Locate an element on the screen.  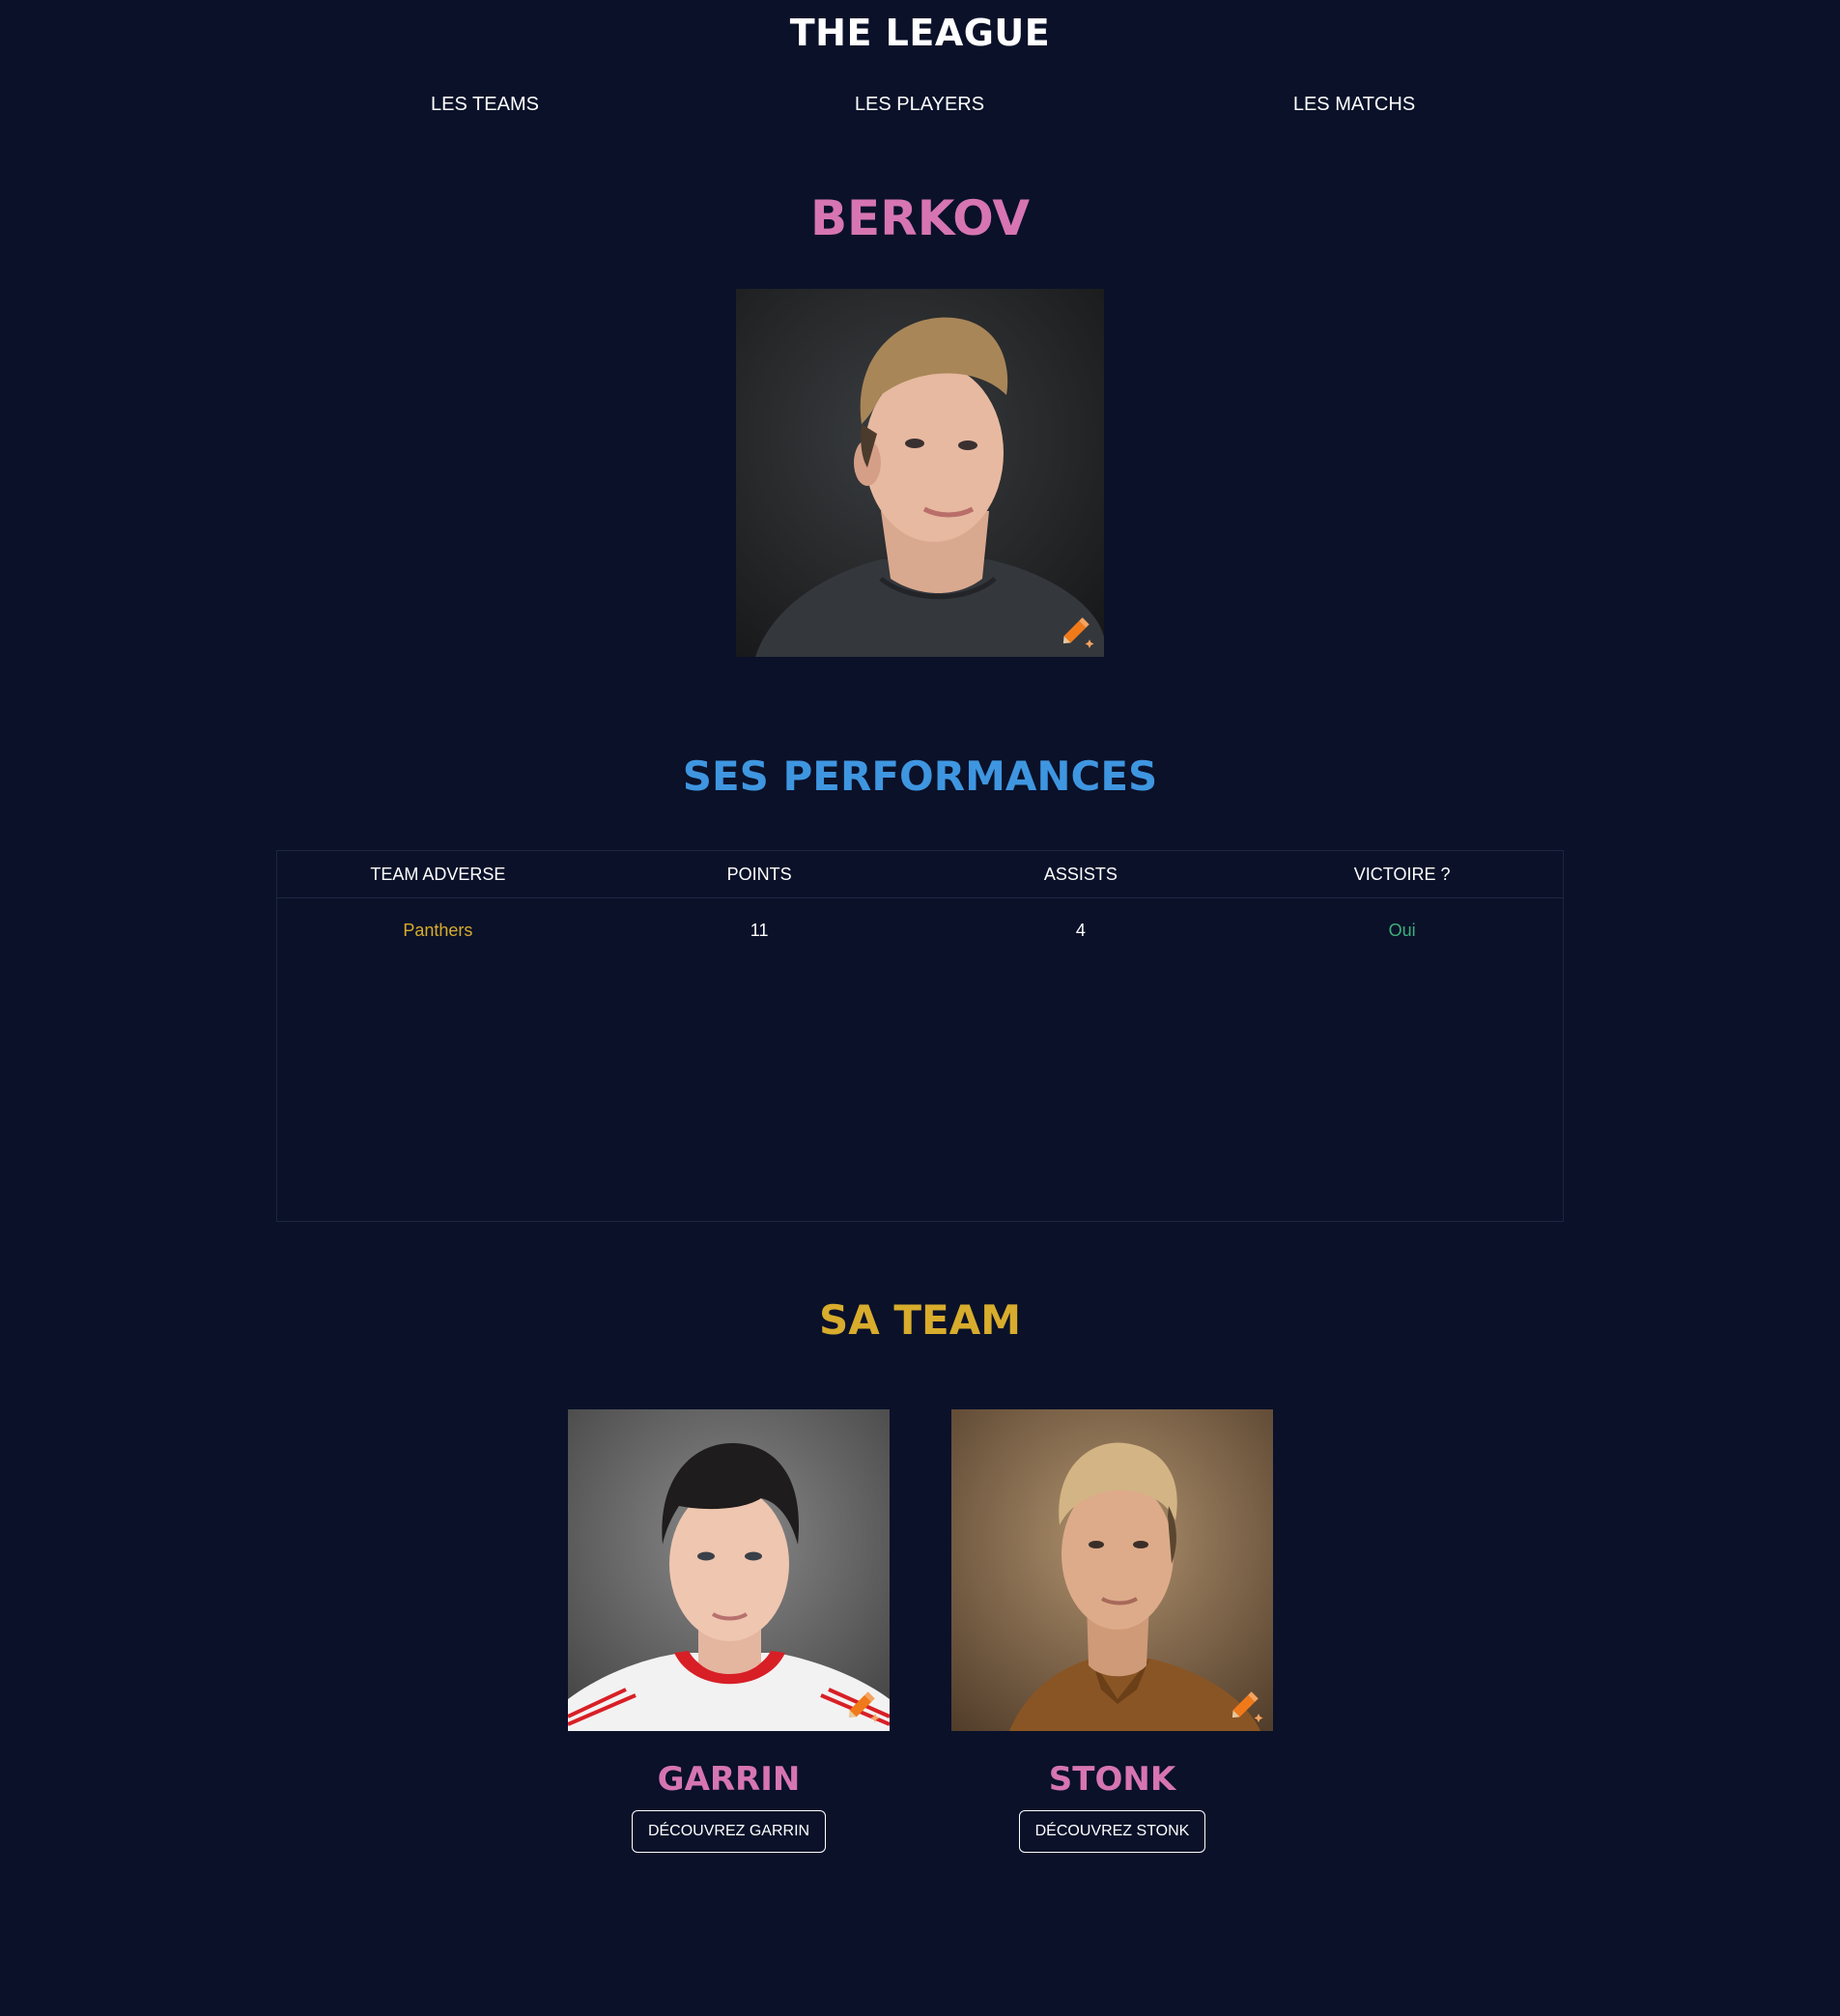
site-title: THE LEAGUE is located at coordinates (920, 33).